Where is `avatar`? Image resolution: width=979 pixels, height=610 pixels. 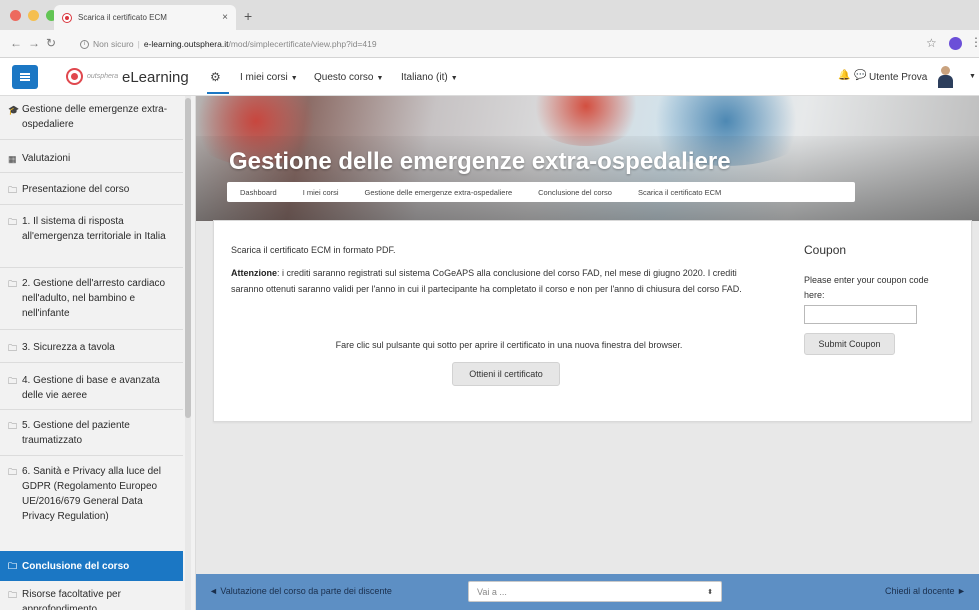
avatar is located at coordinates (945, 77).